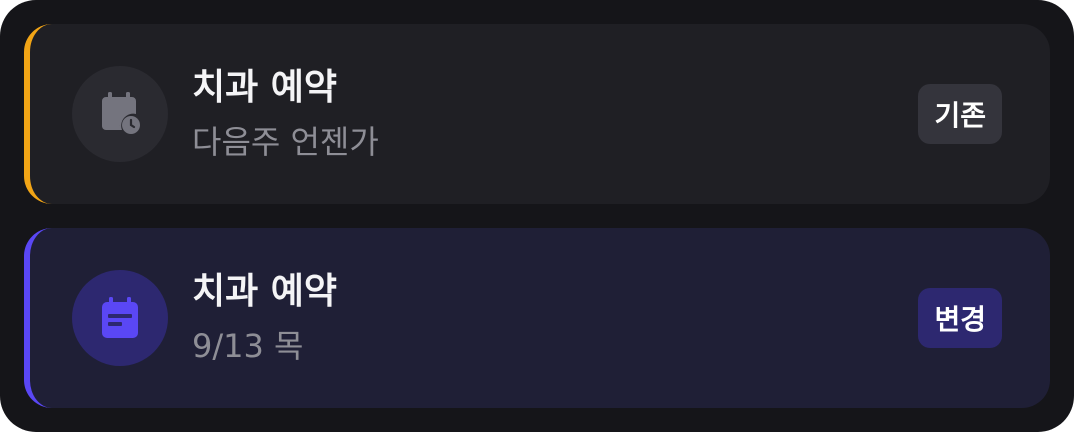 This screenshot has width=1074, height=432. Describe the element at coordinates (120, 318) in the screenshot. I see `calendar-event-icon` at that location.